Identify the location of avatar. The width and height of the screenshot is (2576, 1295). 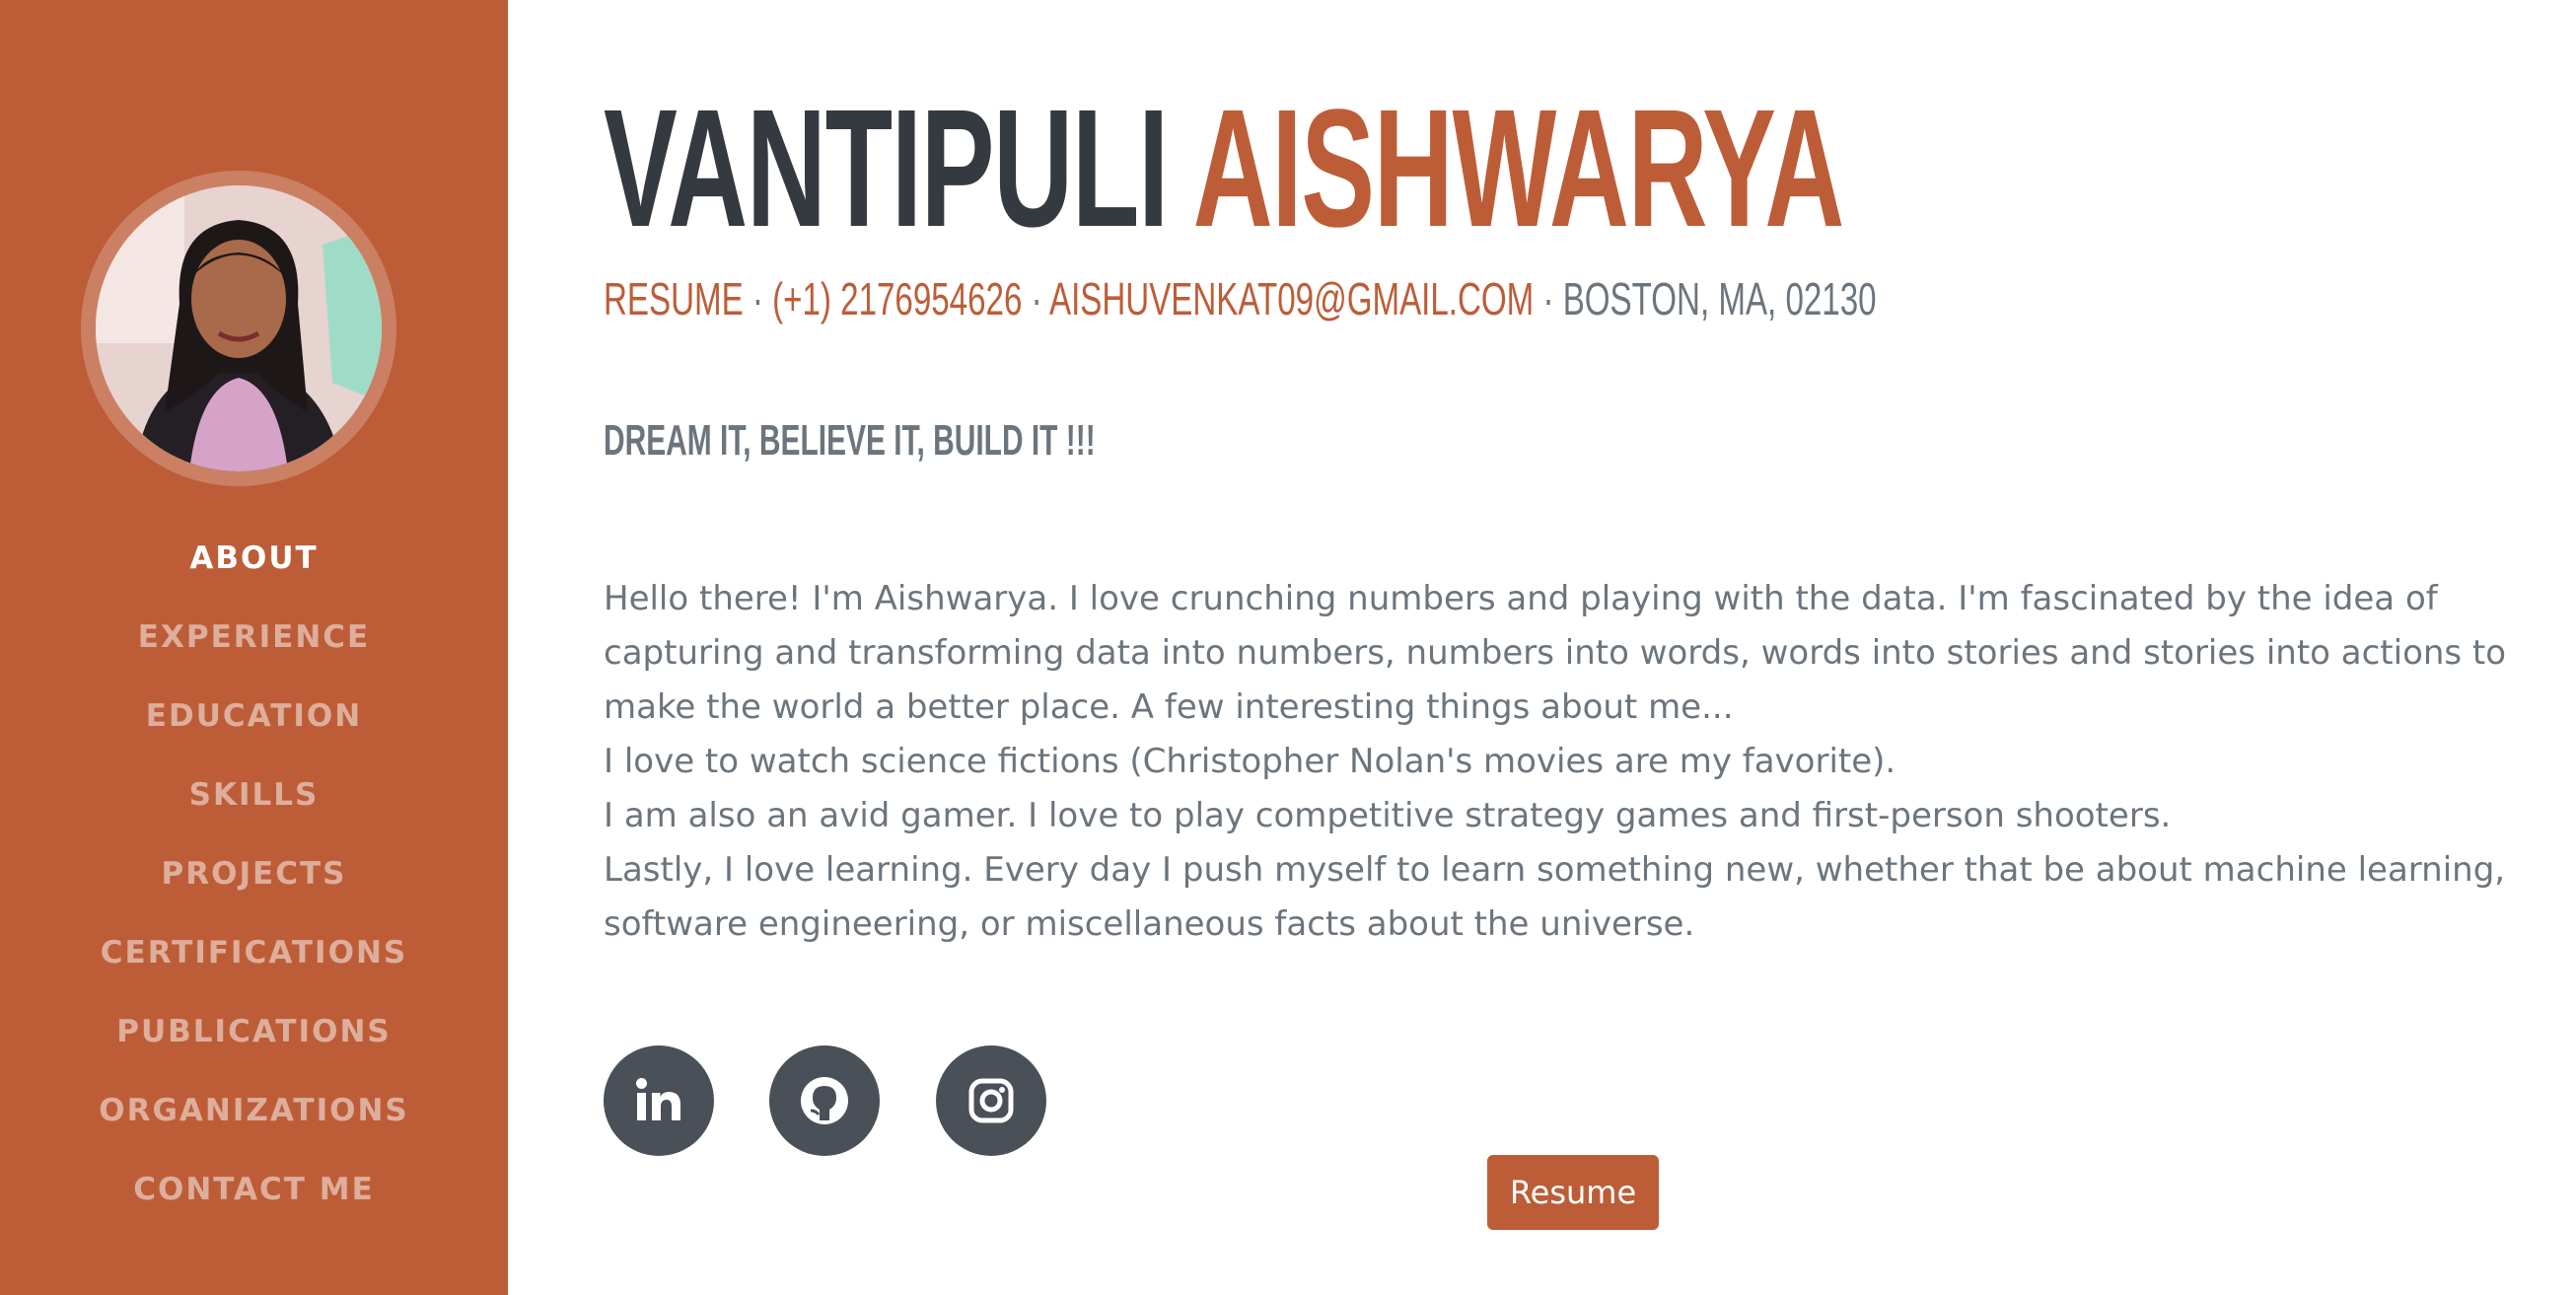
(239, 328).